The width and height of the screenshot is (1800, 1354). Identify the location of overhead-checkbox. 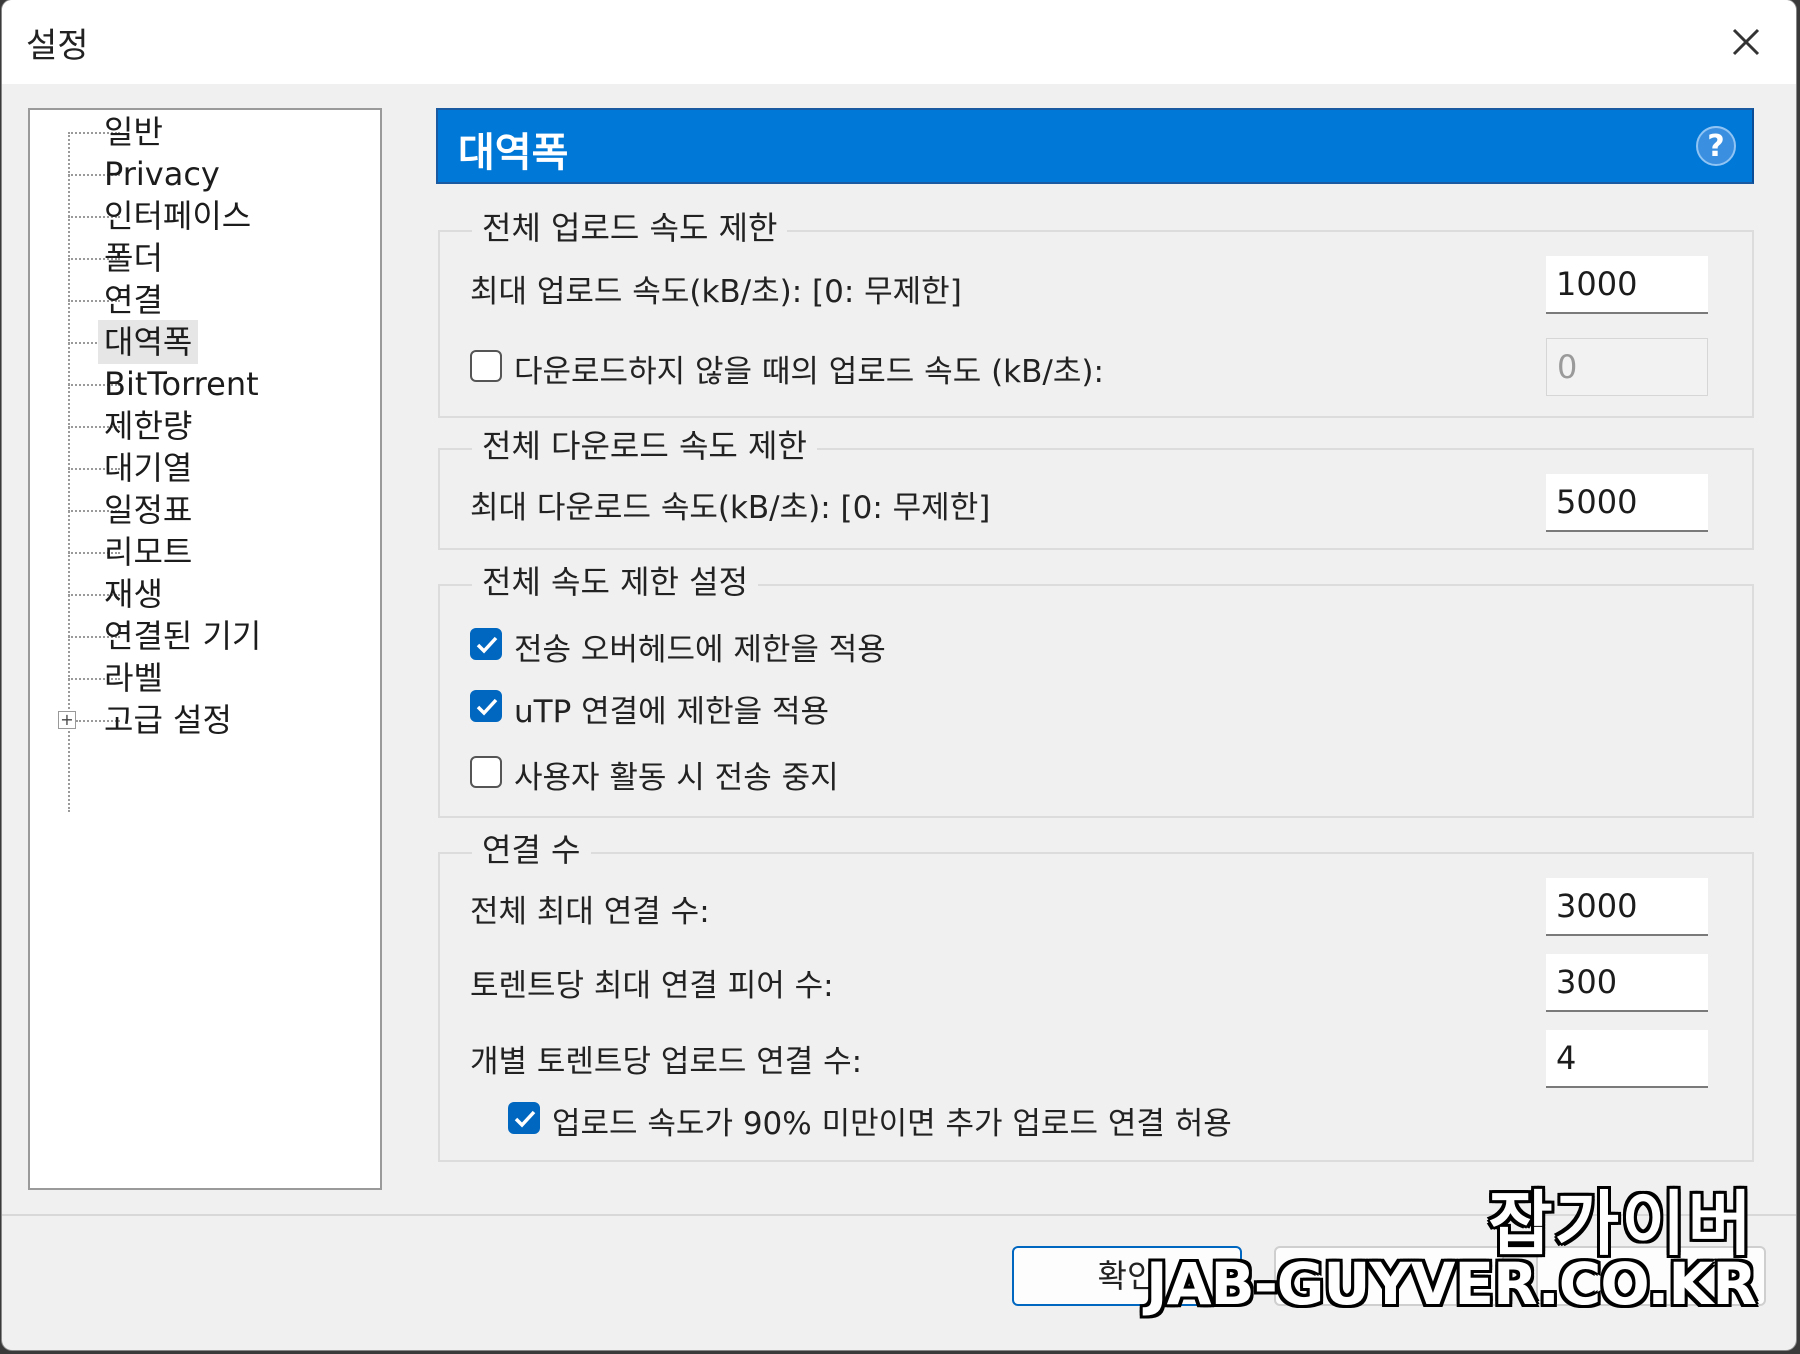
(486, 644).